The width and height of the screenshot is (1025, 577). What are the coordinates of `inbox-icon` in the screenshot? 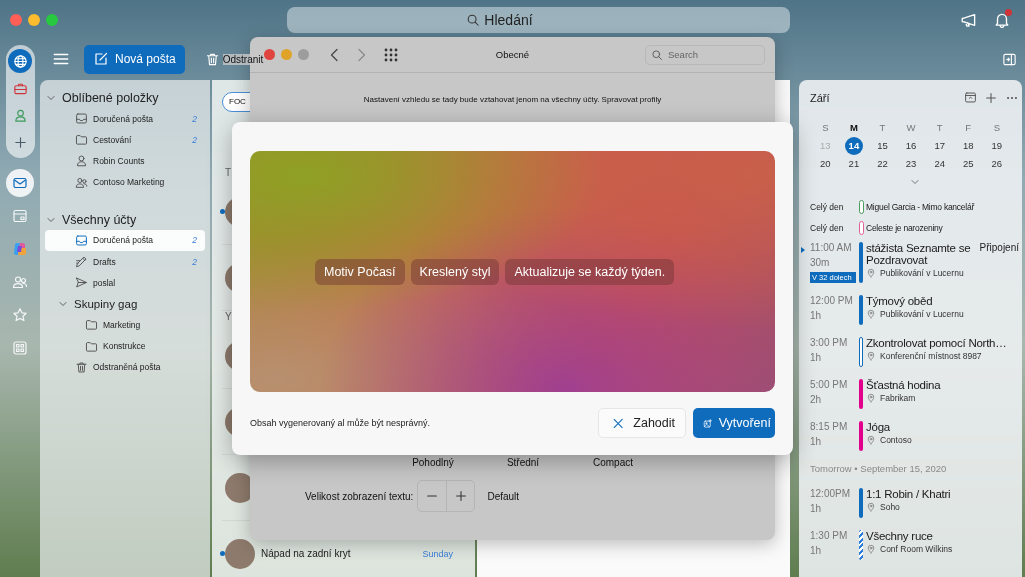 It's located at (81, 119).